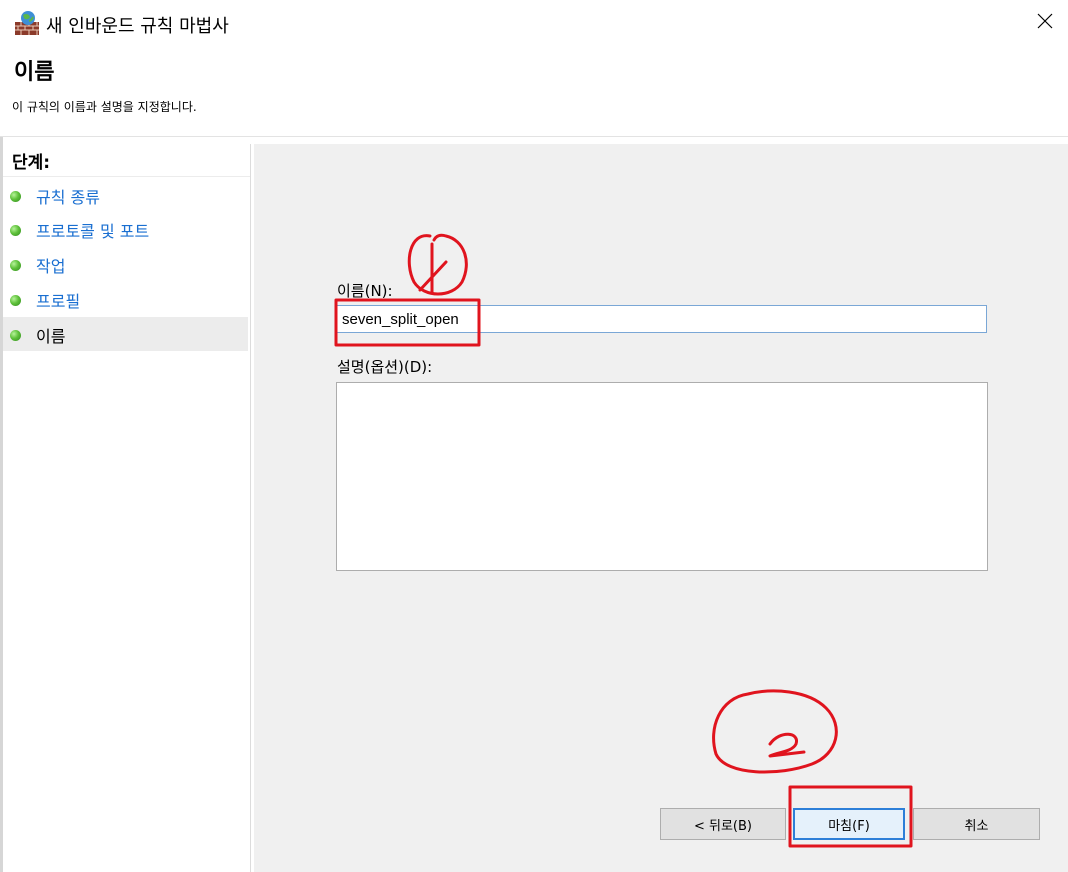 This screenshot has height=872, width=1068. I want to click on page-description: 이 규칙의 이름과 설명을 지정합니다., so click(104, 107).